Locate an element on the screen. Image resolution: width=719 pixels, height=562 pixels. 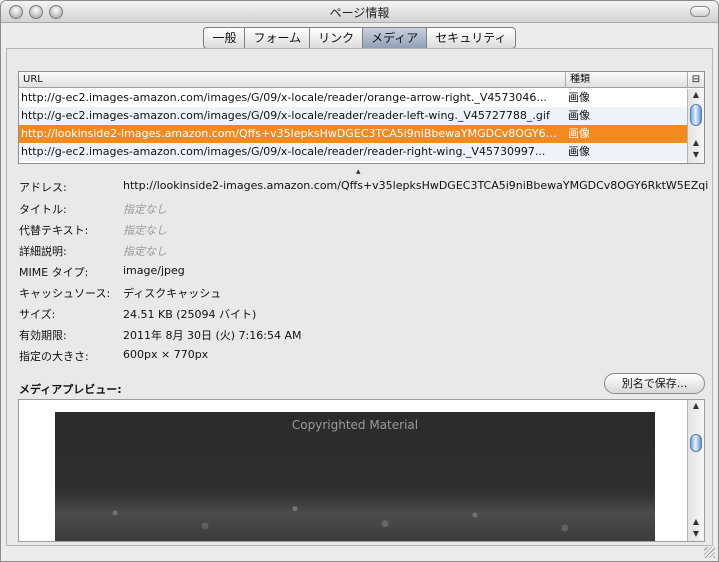
media-list-header: URL 種類 ⊟ is located at coordinates (361, 80).